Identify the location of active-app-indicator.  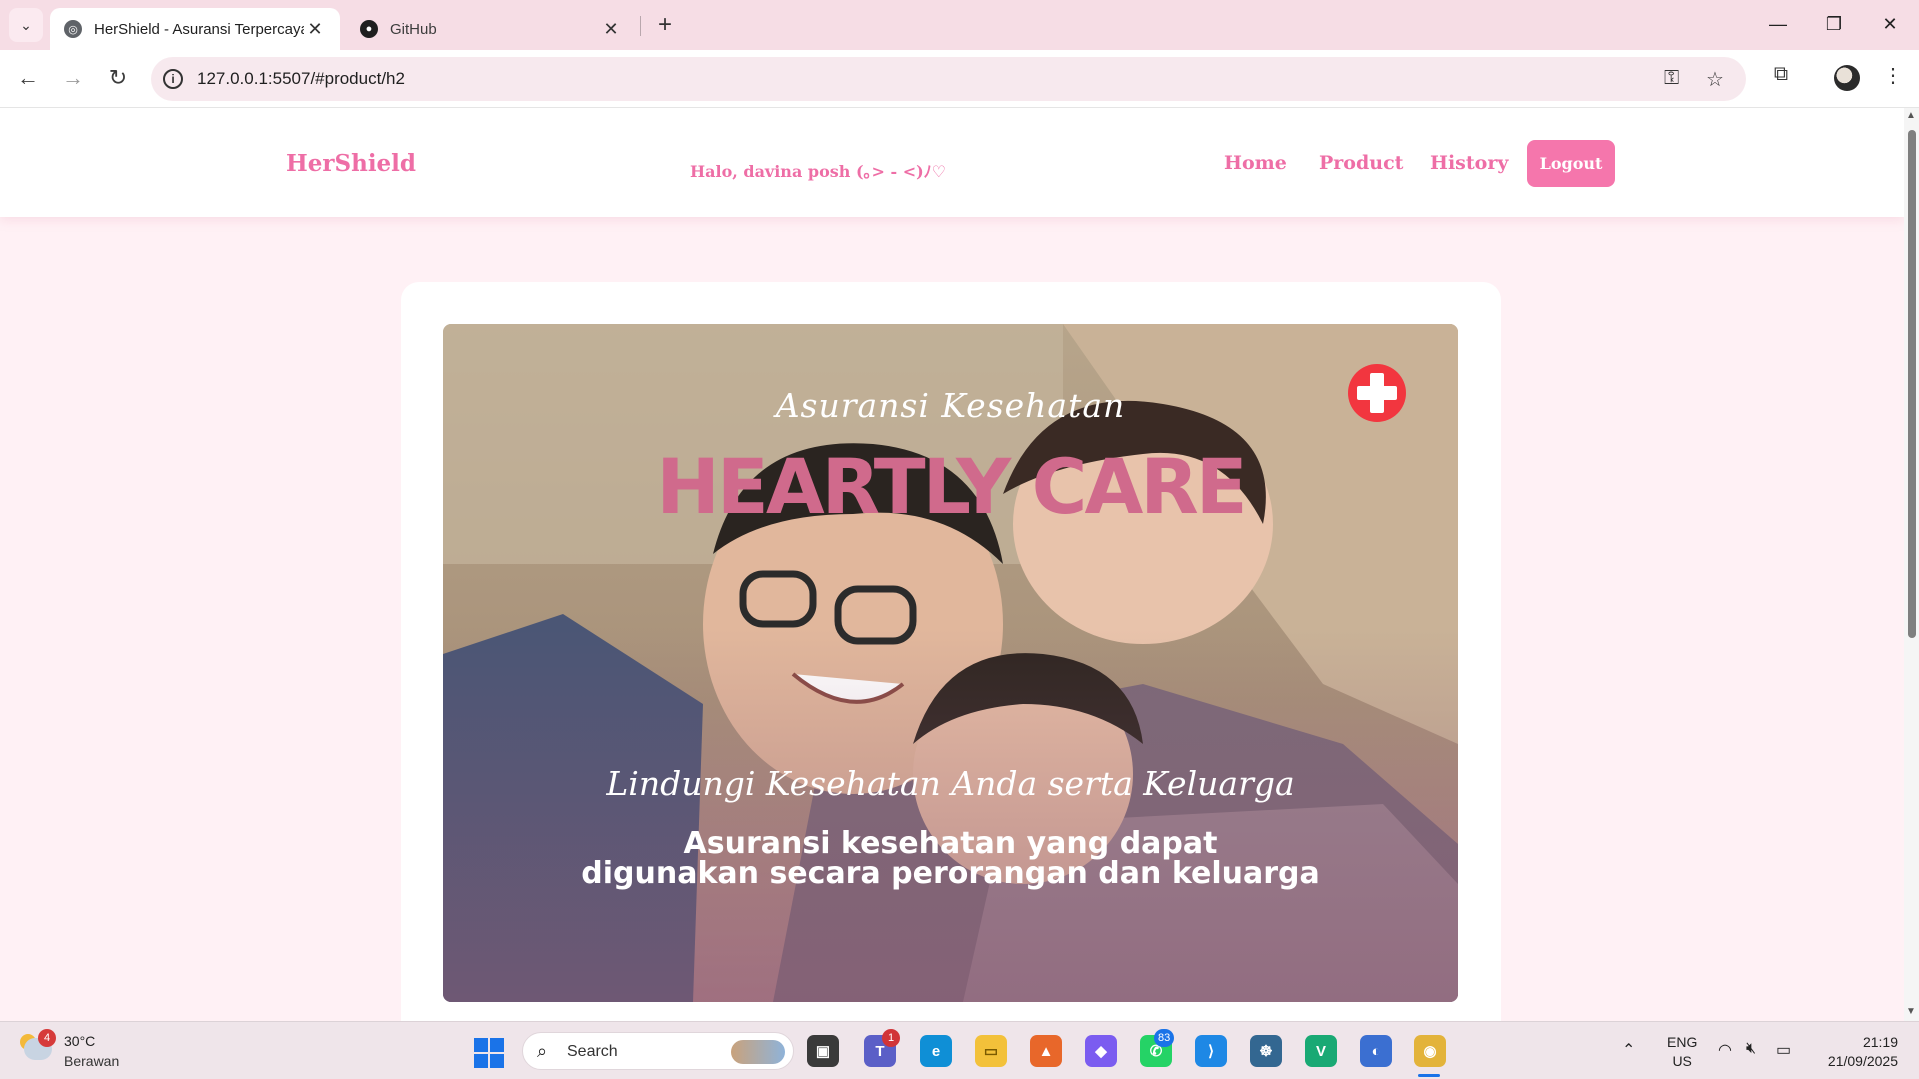
(1429, 1075).